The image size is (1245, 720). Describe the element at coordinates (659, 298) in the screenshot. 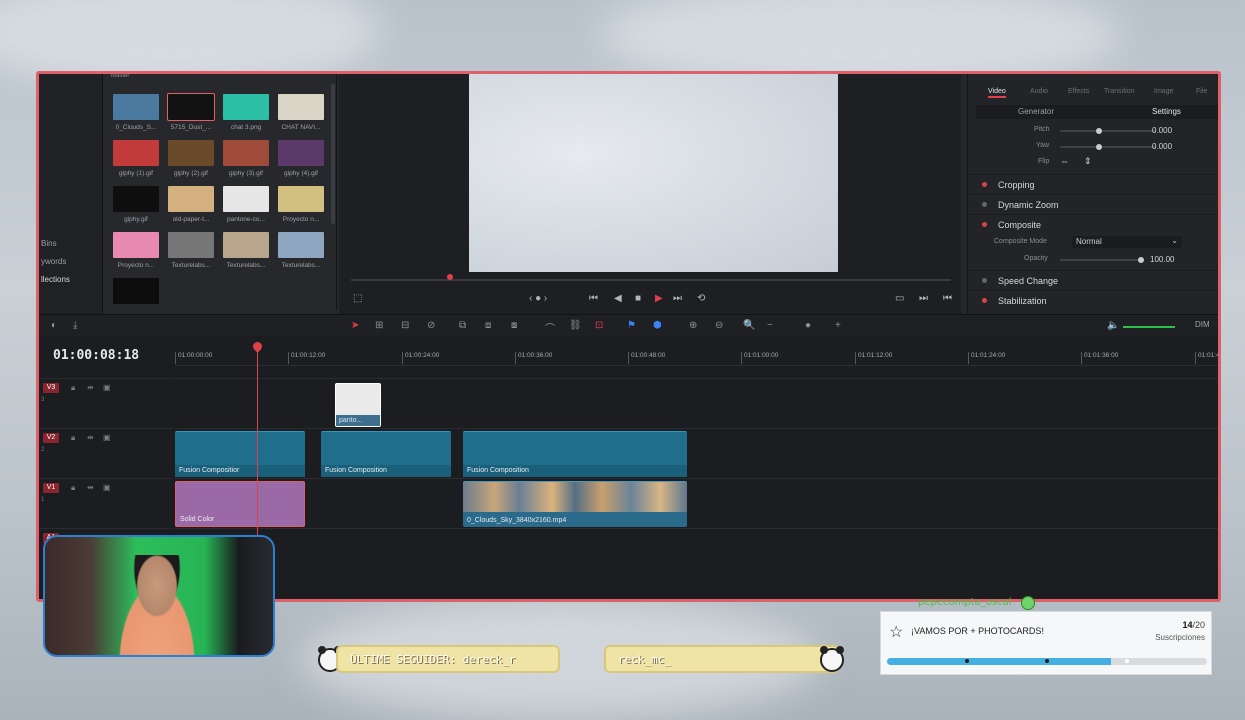

I see `play-icon: ▶` at that location.